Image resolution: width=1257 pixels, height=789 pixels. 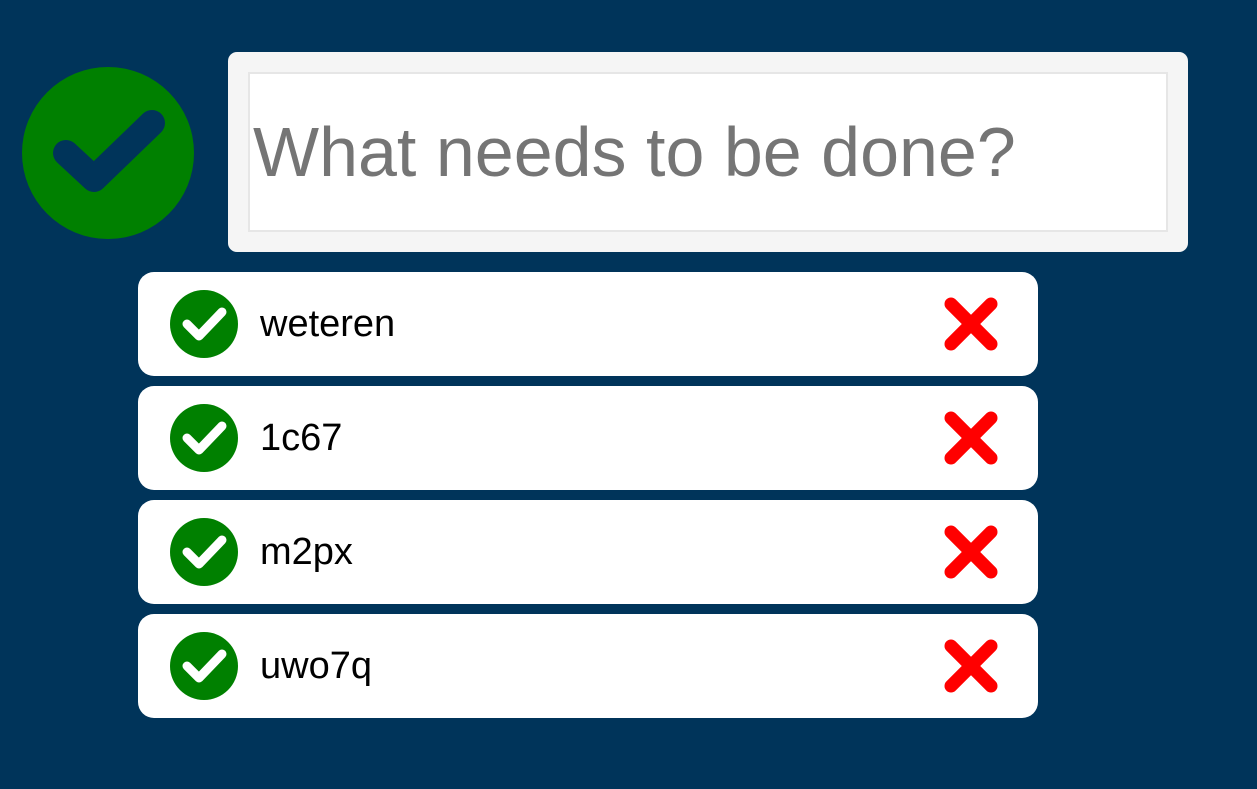 What do you see at coordinates (328, 324) in the screenshot?
I see `todo-label: weteren` at bounding box center [328, 324].